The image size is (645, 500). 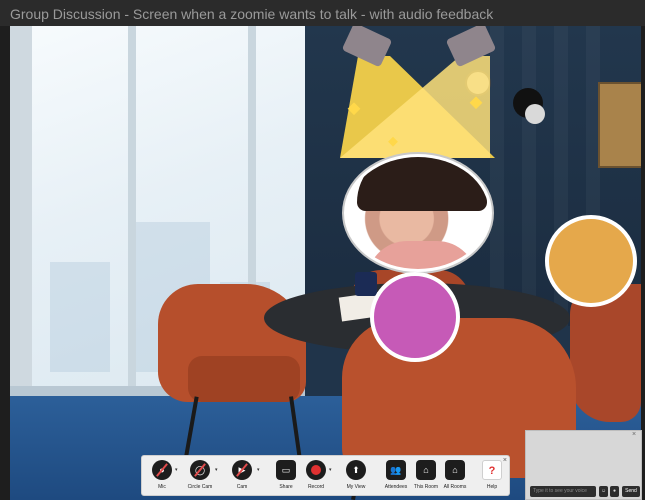 What do you see at coordinates (316, 487) in the screenshot?
I see `record-label: Record` at bounding box center [316, 487].